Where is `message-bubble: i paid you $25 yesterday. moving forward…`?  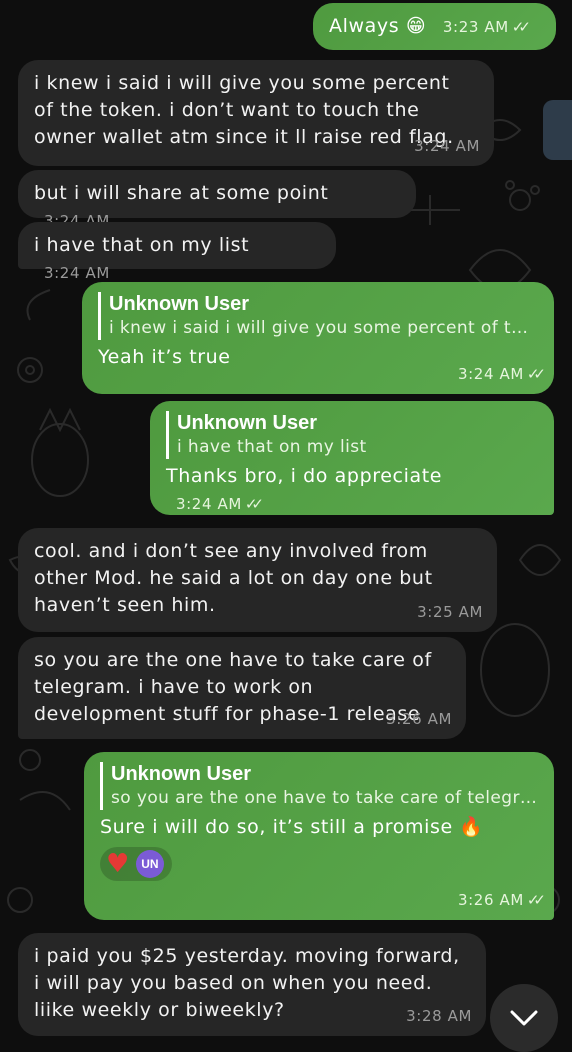 message-bubble: i paid you $25 yesterday. moving forward… is located at coordinates (252, 984).